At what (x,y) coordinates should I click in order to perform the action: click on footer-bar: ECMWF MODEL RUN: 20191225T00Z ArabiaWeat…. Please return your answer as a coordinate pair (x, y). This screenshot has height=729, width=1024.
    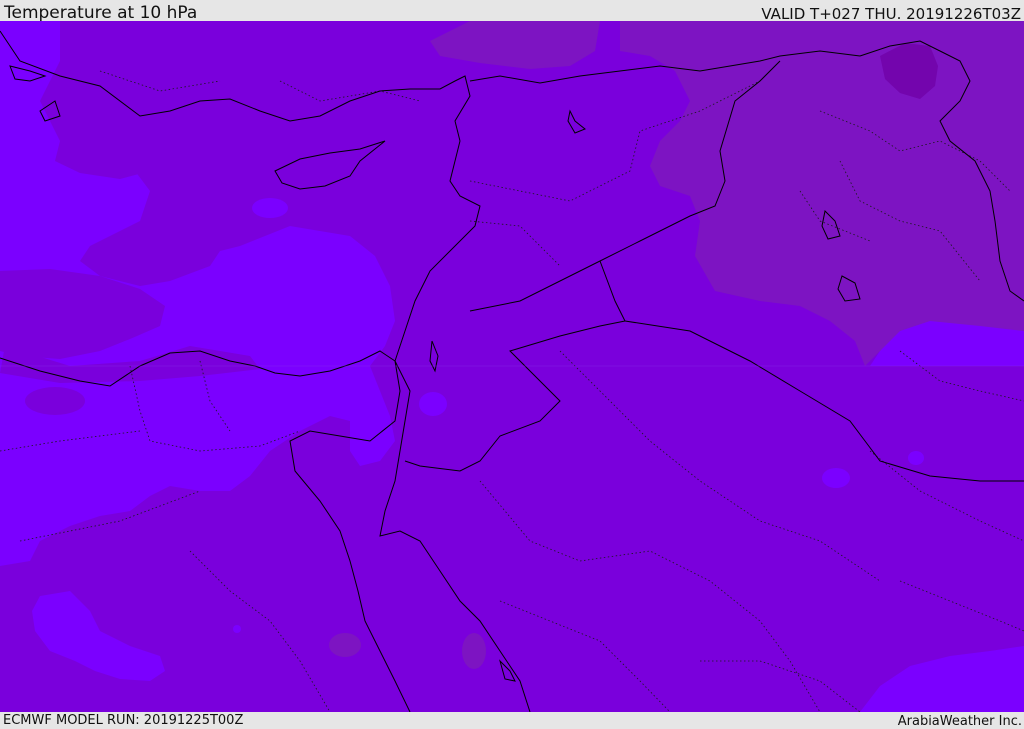
    Looking at the image, I should click on (512, 720).